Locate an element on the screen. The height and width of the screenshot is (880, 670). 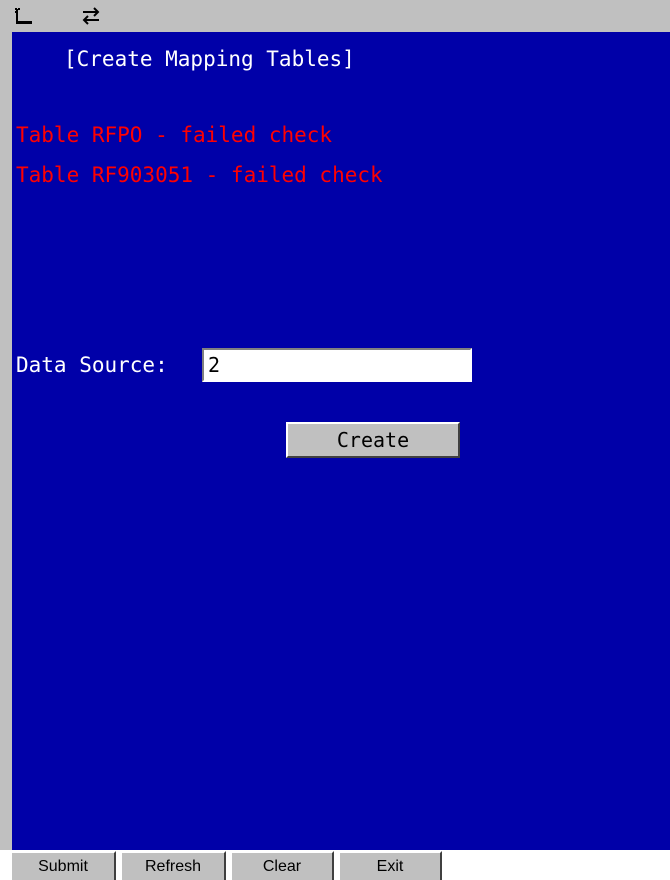
error-message: Table RFPO - failed check is located at coordinates (174, 135).